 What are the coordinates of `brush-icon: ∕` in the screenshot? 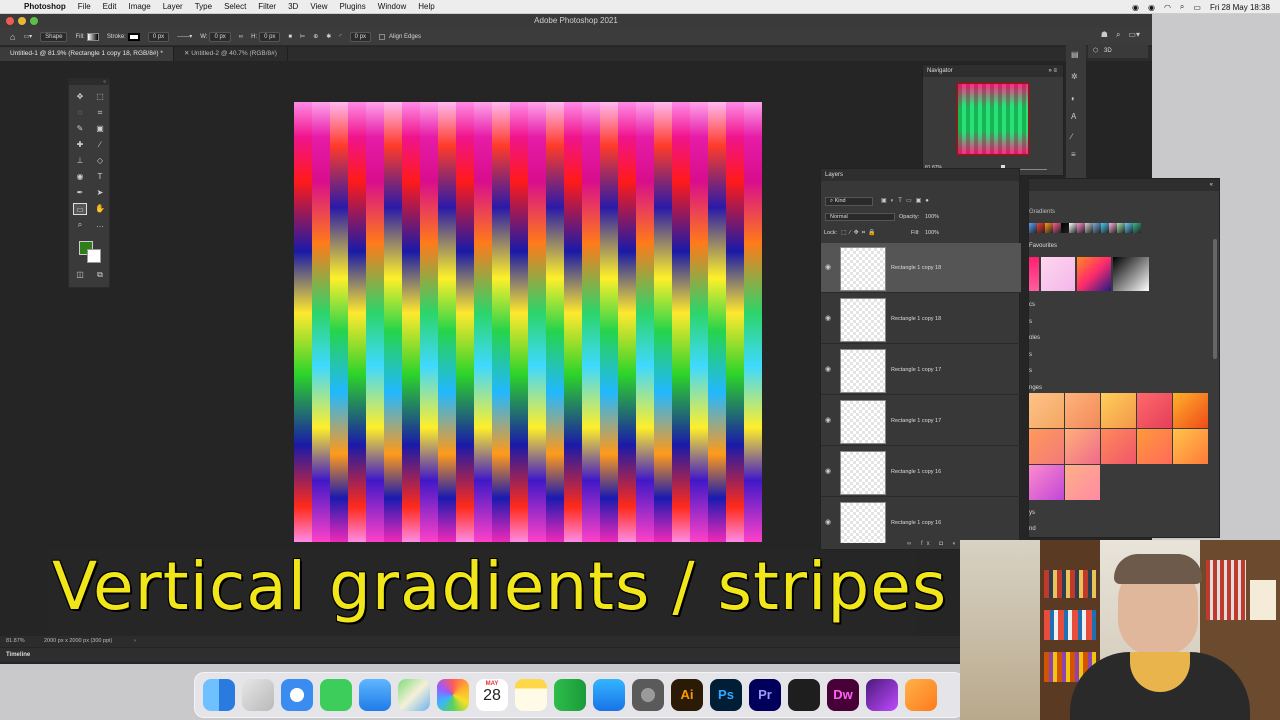 It's located at (1071, 136).